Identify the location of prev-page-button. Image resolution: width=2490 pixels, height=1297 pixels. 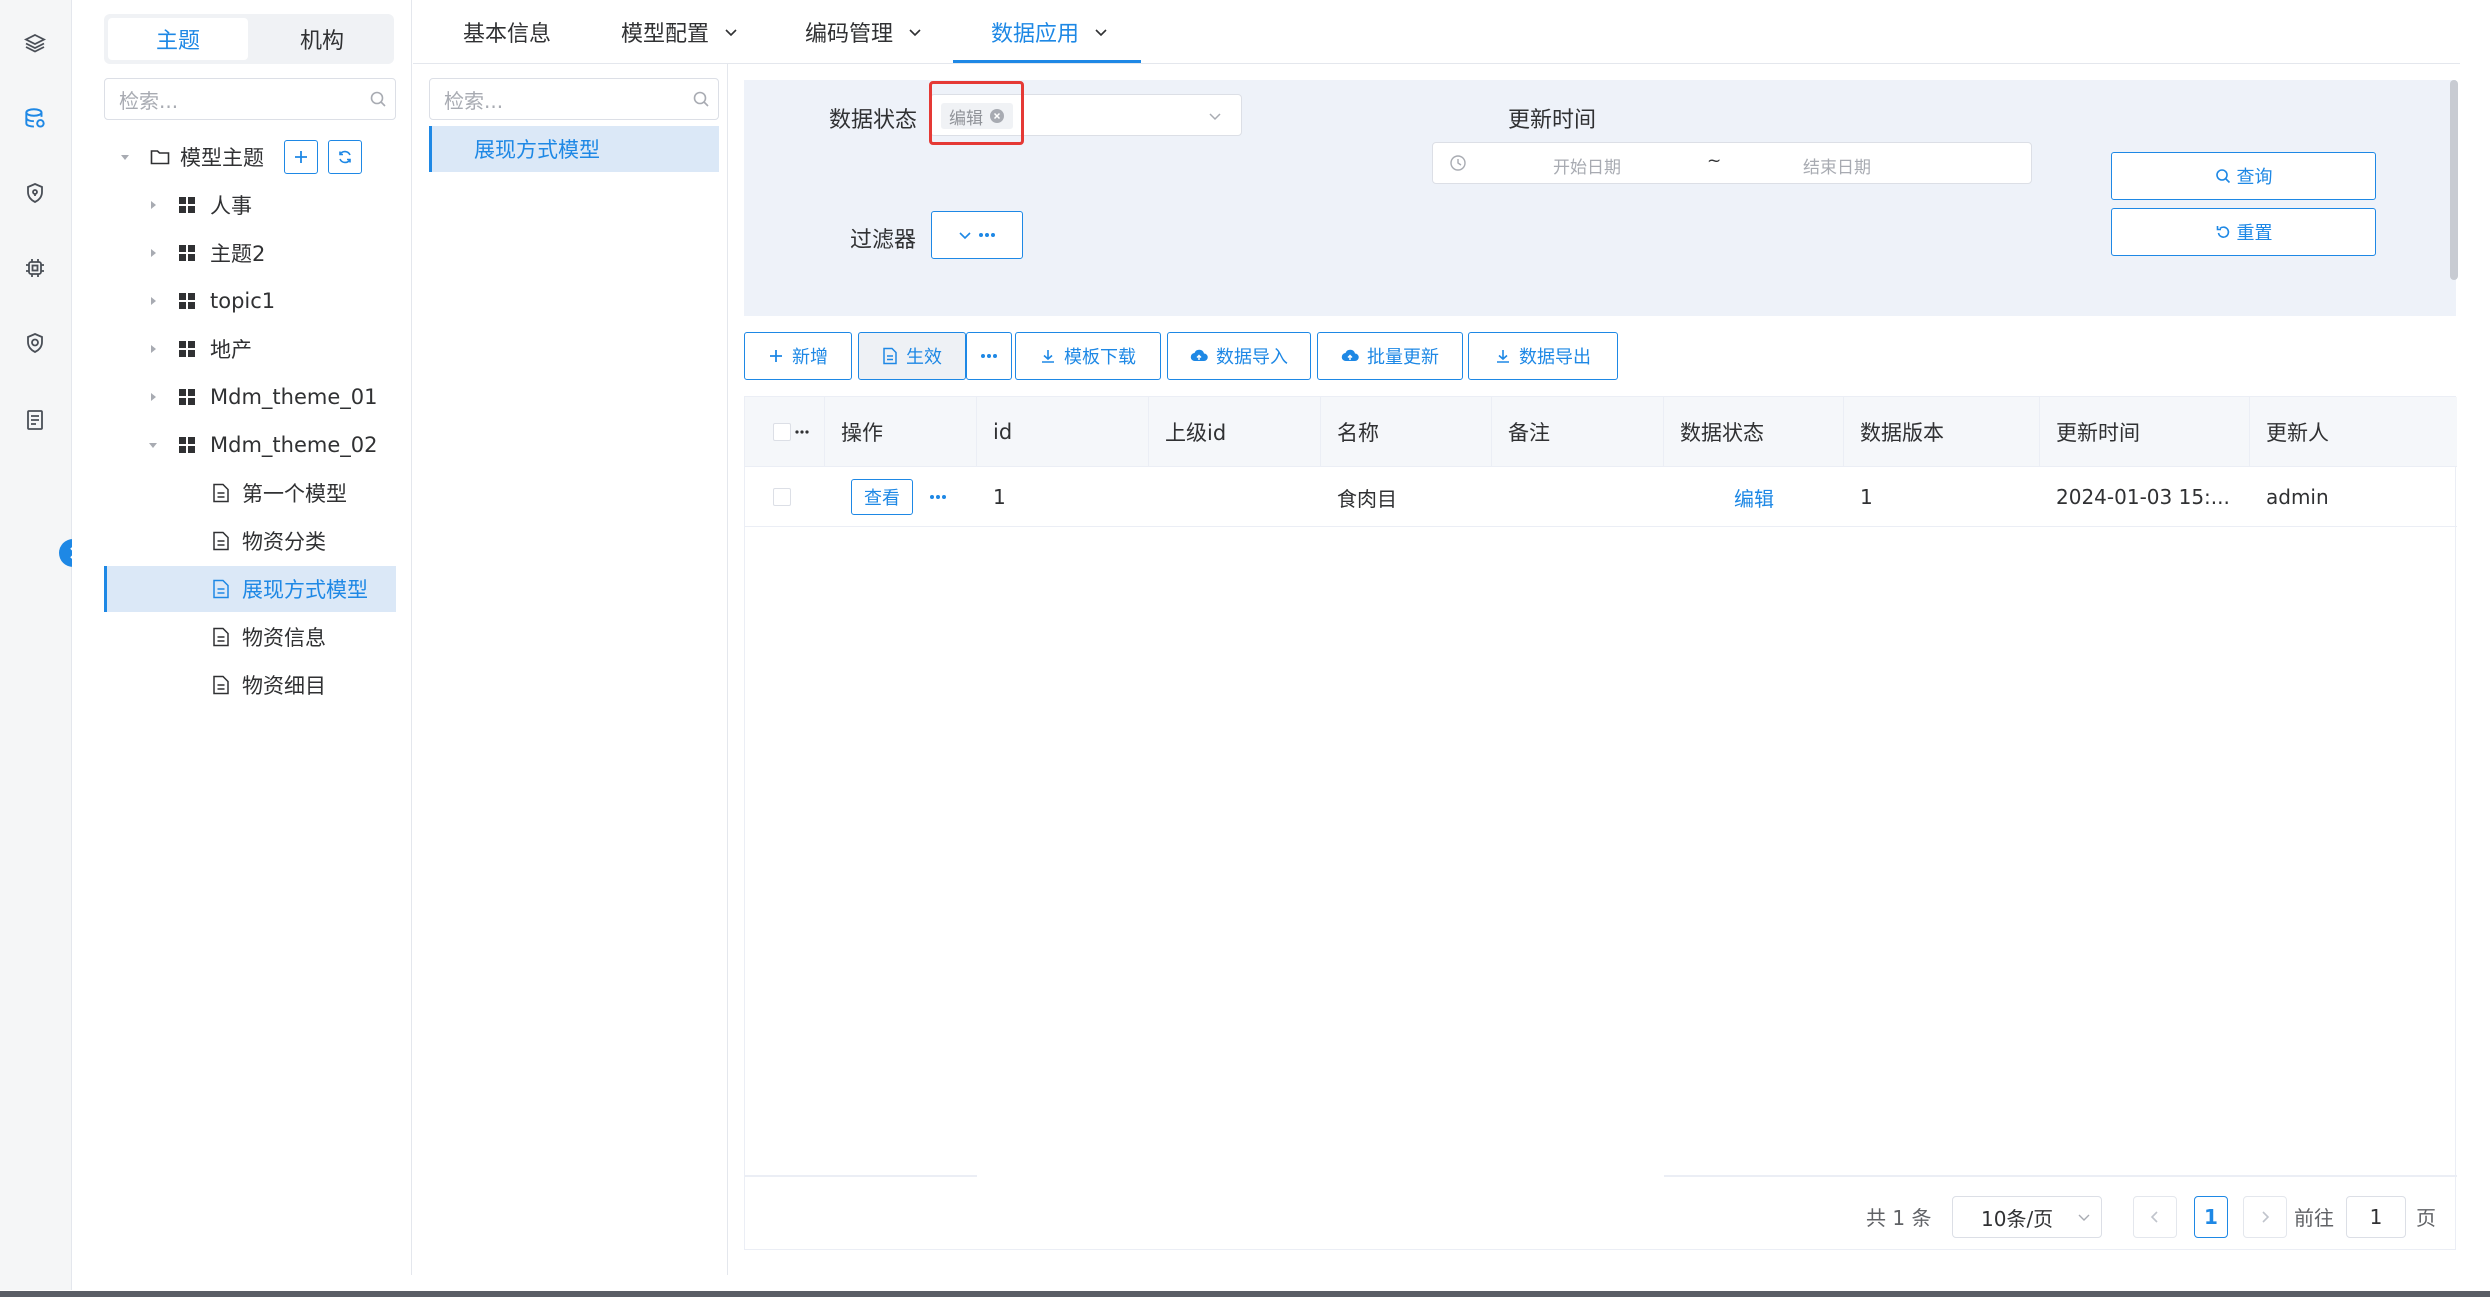
(2155, 1217).